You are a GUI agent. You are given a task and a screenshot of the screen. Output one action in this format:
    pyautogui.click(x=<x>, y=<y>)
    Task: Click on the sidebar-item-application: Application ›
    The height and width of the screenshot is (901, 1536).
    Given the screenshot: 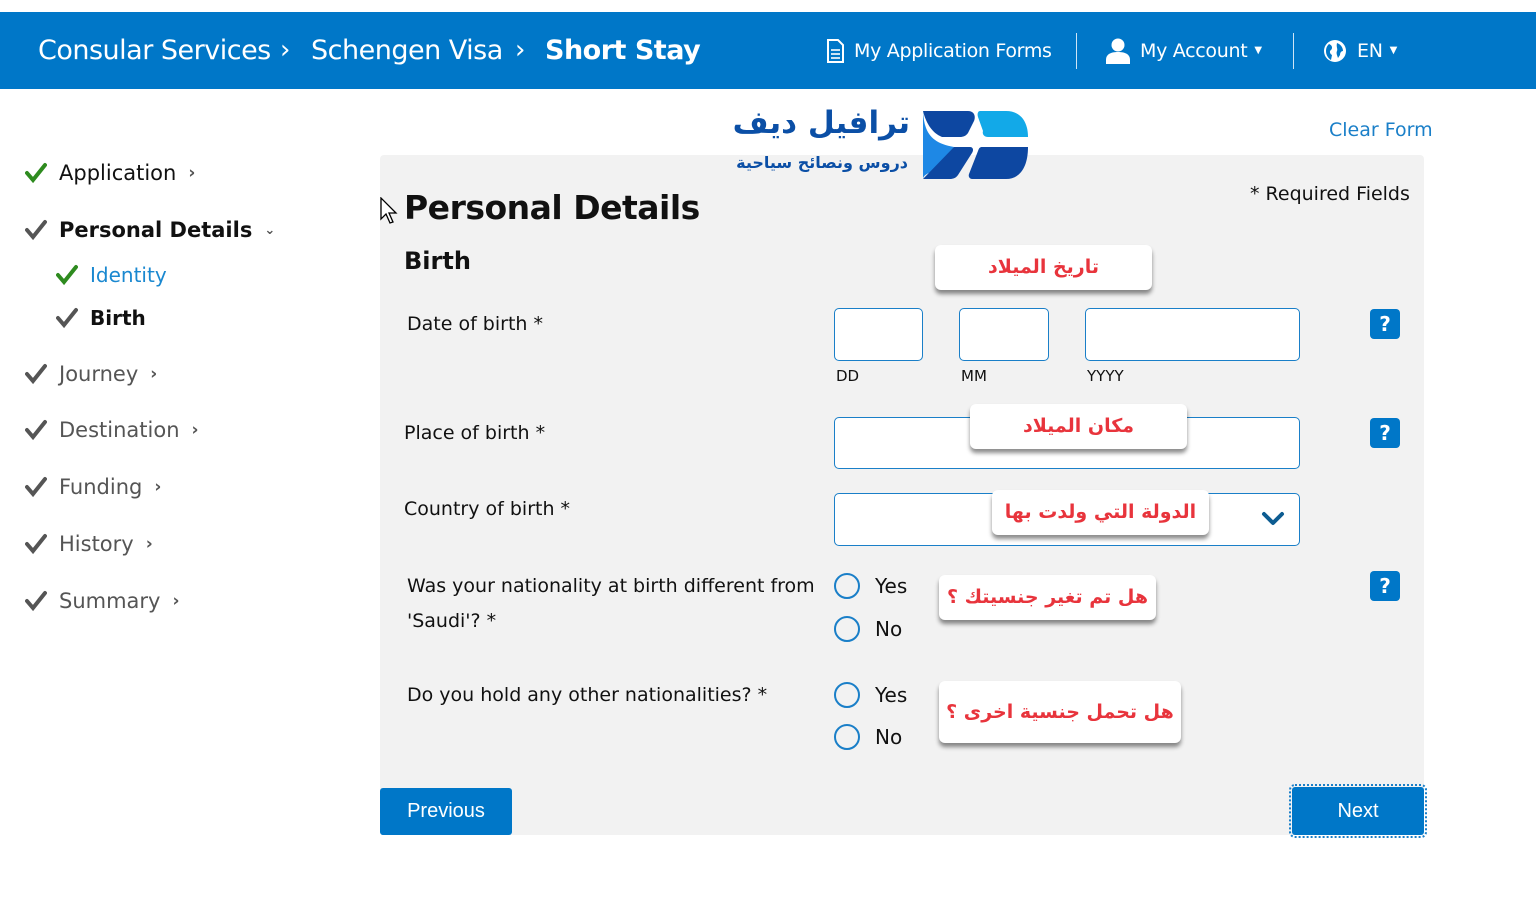 What is the action you would take?
    pyautogui.click(x=110, y=173)
    